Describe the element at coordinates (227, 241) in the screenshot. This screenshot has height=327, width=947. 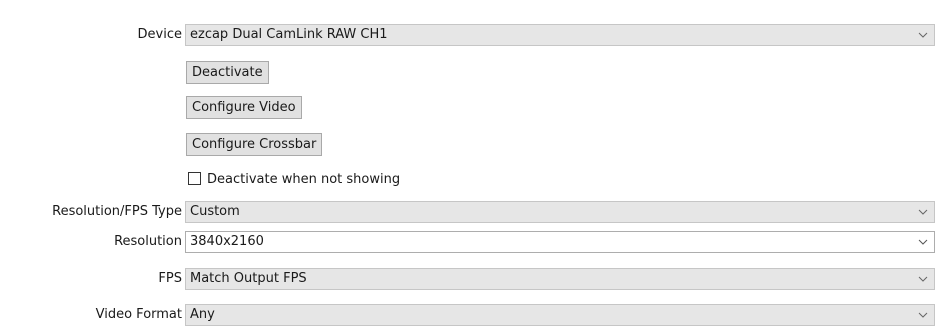
I see `resolution-value: 3840x2160` at that location.